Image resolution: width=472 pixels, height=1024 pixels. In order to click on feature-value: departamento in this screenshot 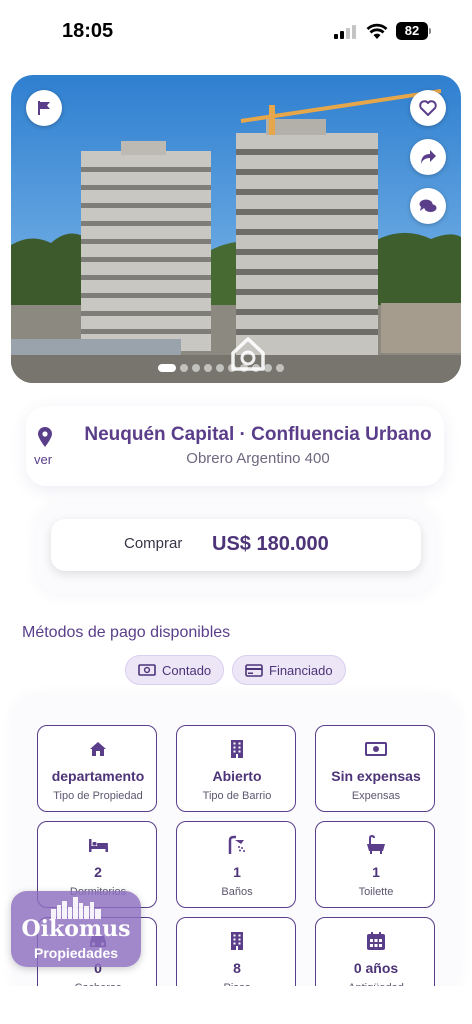, I will do `click(98, 776)`.